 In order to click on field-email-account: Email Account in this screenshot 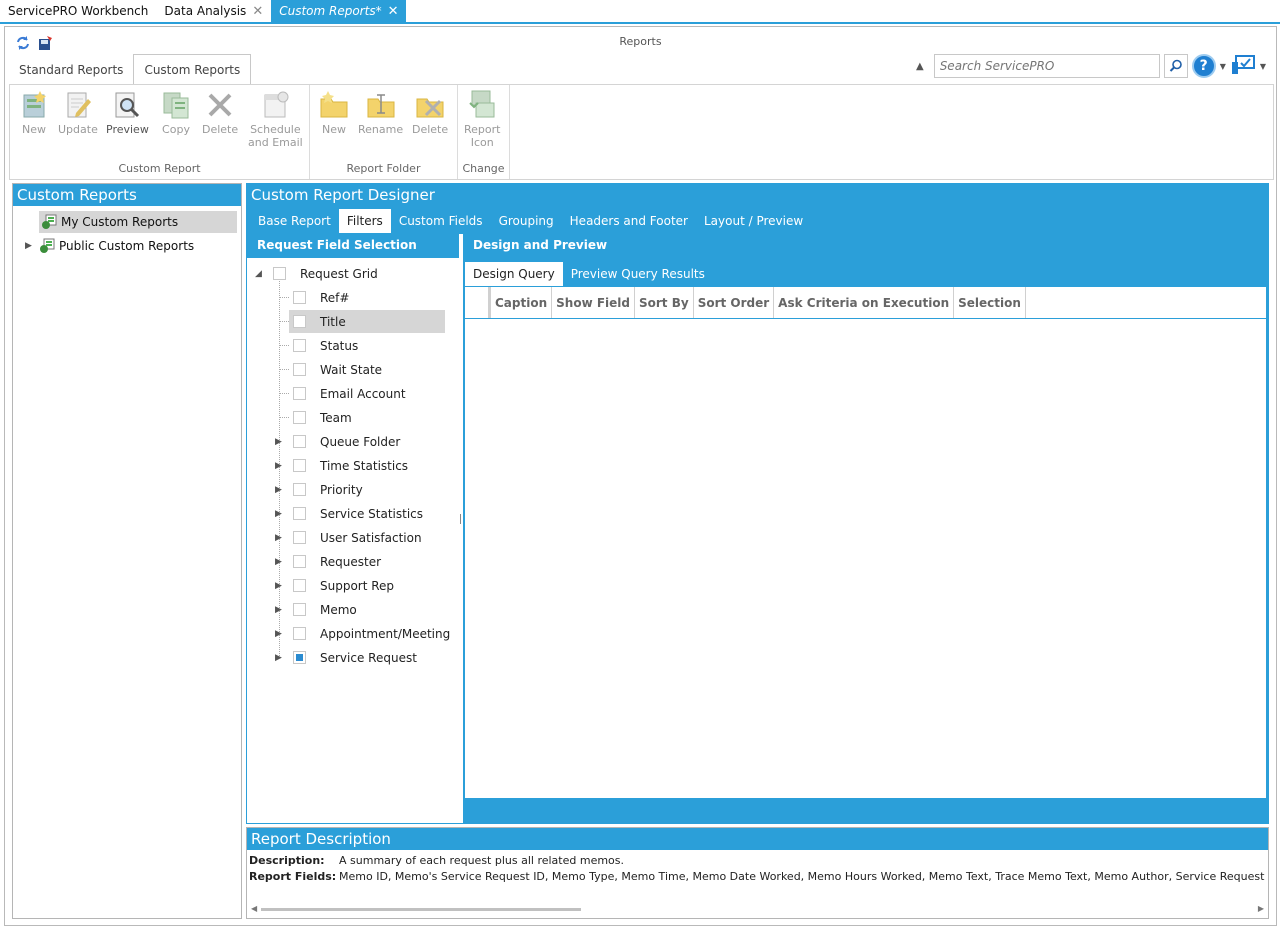, I will do `click(347, 393)`.